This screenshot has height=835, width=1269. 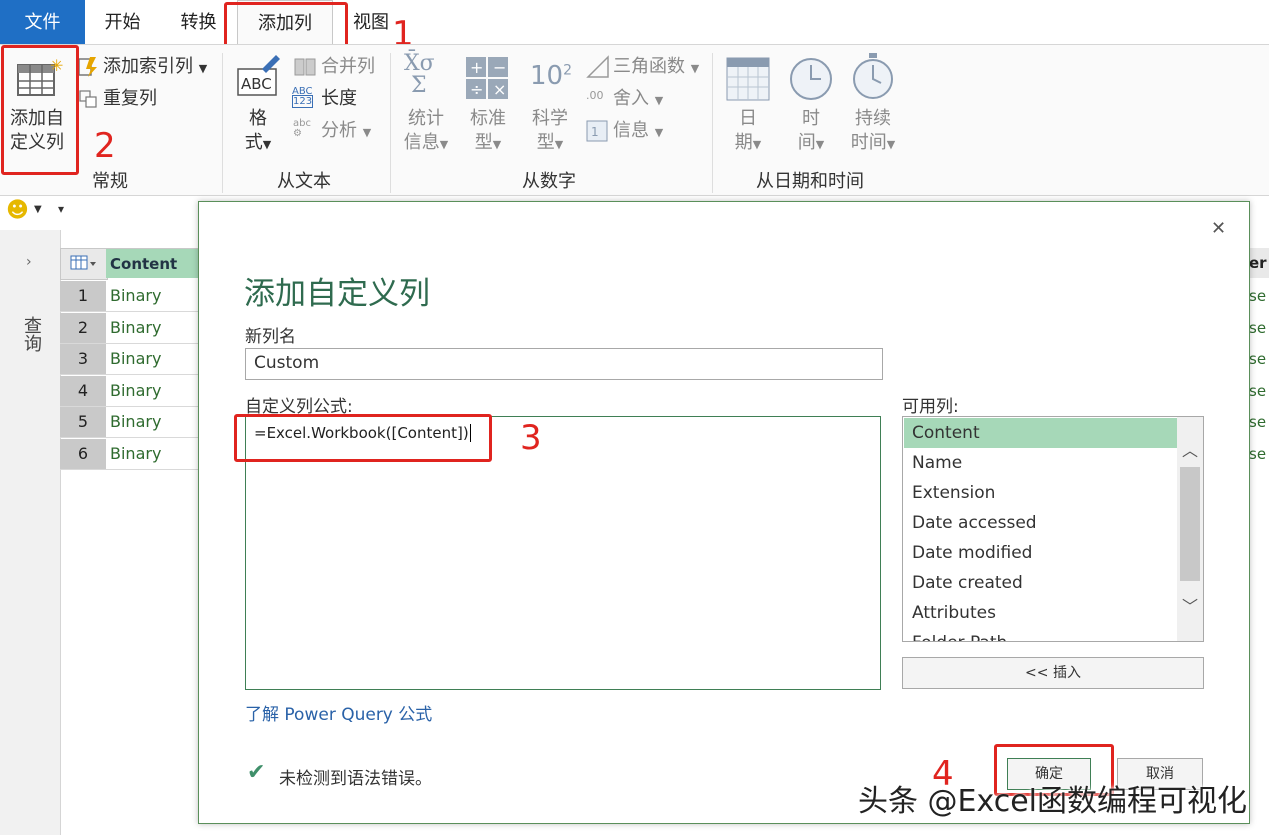 I want to click on dialog-title: 添加自定义列, so click(x=337, y=294).